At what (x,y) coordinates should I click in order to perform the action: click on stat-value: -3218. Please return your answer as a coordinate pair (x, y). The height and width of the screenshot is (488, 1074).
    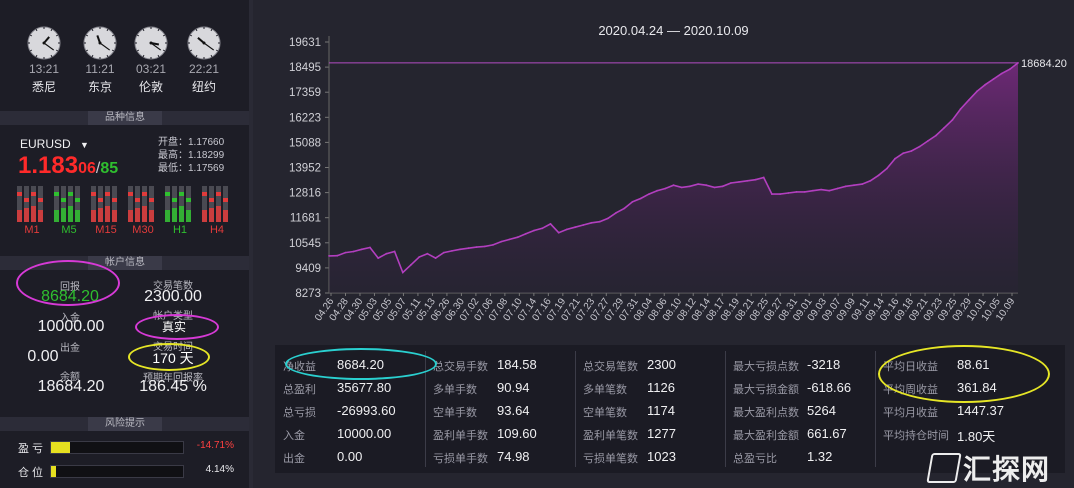
    Looking at the image, I should click on (824, 364).